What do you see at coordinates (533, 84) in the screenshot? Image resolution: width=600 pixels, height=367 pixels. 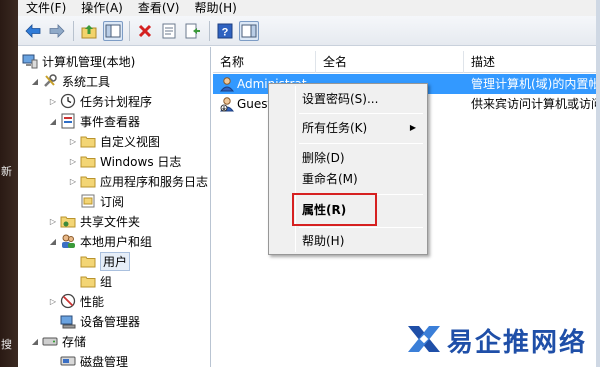 I see `cell-description: 管理计算机(域)的内置帐` at bounding box center [533, 84].